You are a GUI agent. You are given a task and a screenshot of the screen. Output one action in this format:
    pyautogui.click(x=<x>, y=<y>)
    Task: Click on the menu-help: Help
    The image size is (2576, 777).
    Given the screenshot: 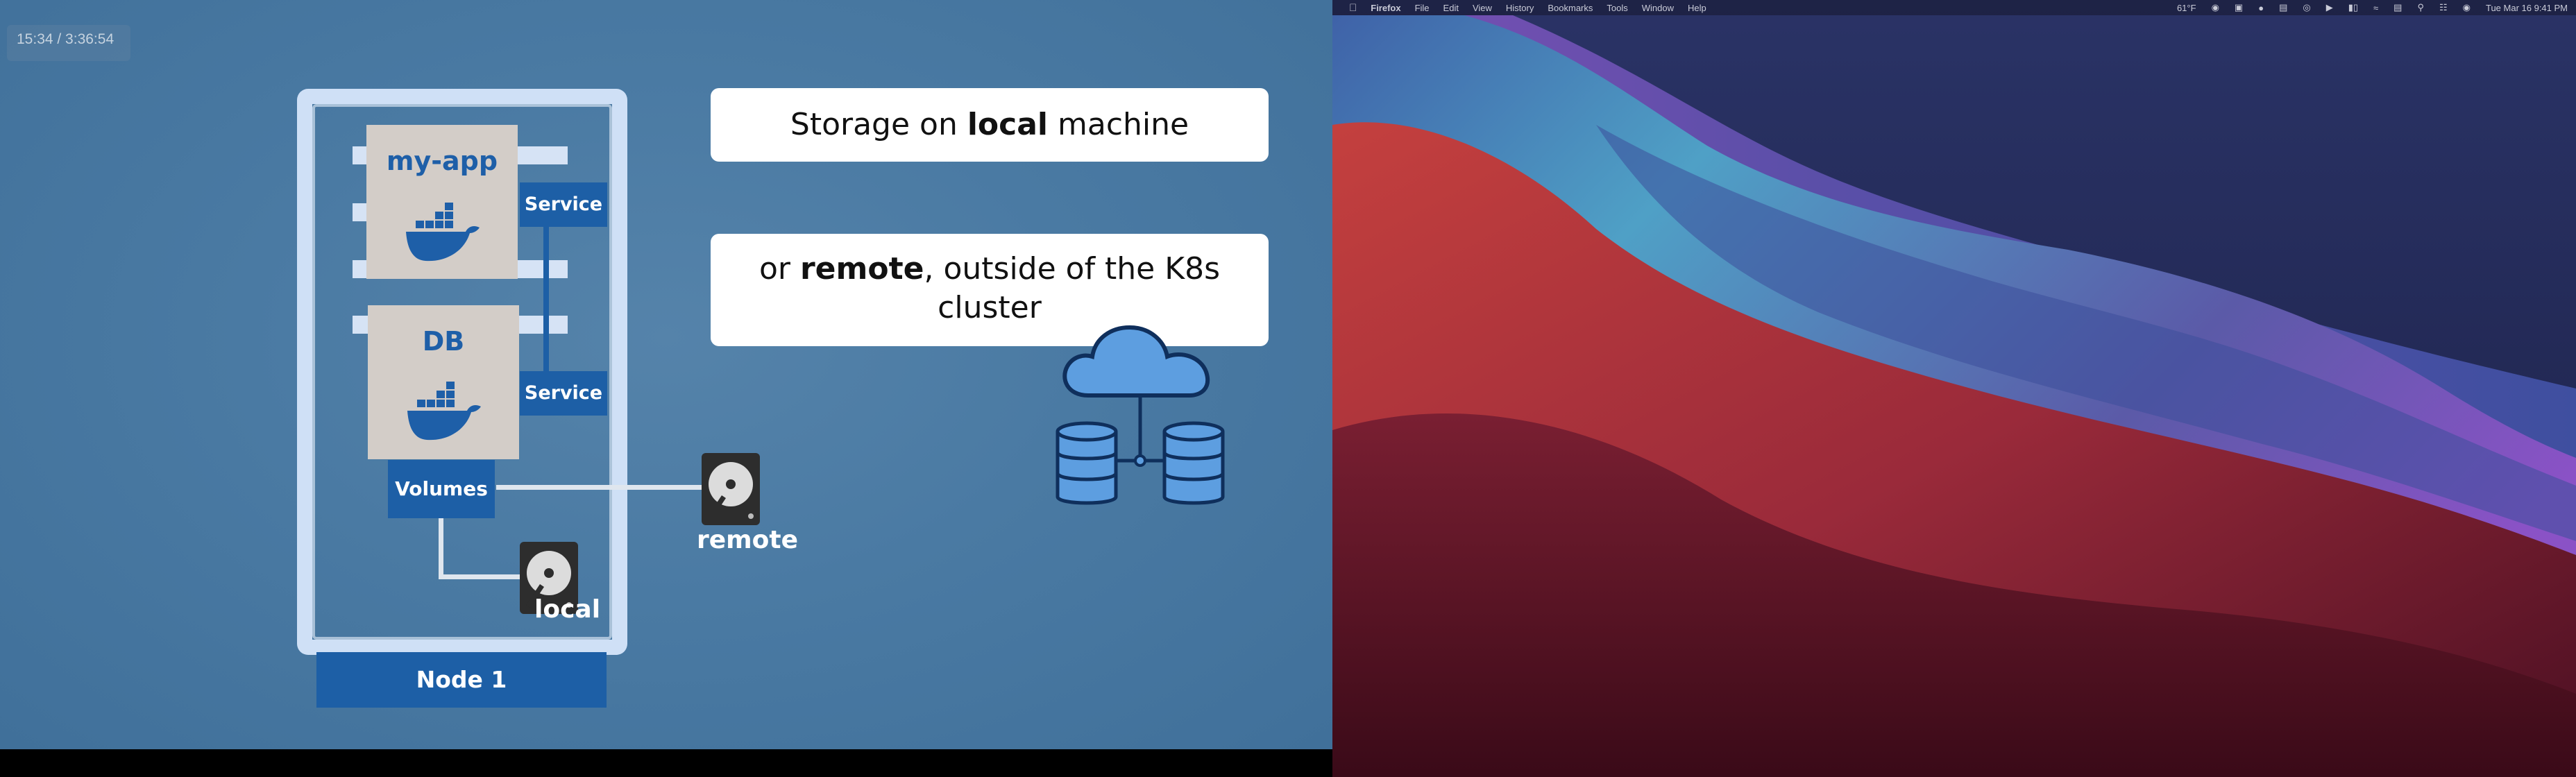 What is the action you would take?
    pyautogui.click(x=1697, y=8)
    